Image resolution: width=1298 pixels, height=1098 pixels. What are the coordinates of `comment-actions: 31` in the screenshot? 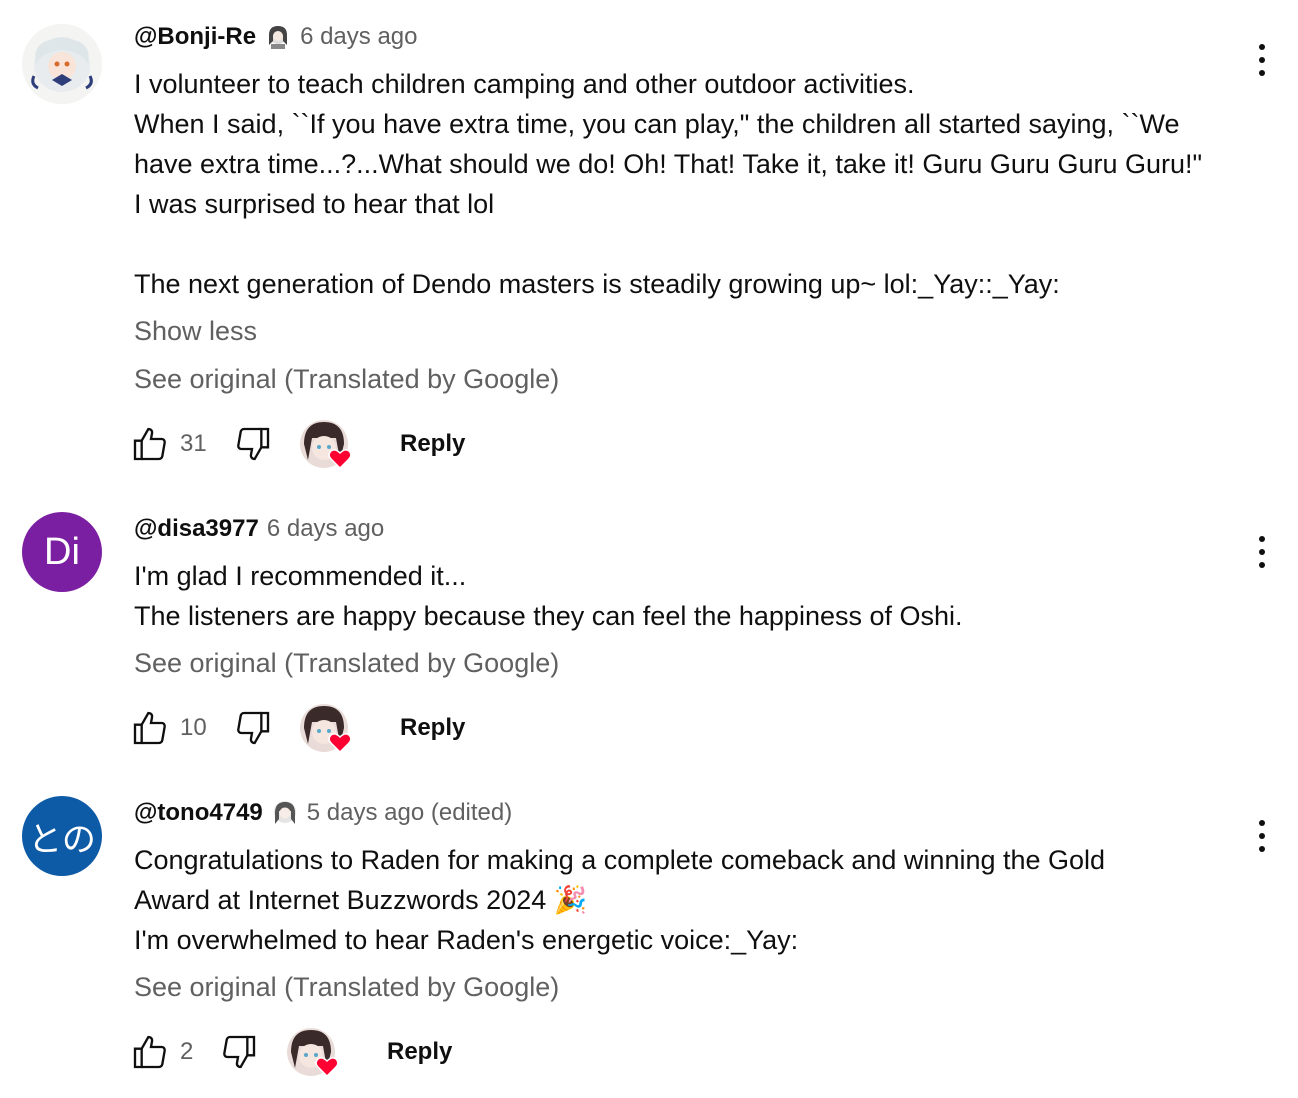 It's located at (201, 444).